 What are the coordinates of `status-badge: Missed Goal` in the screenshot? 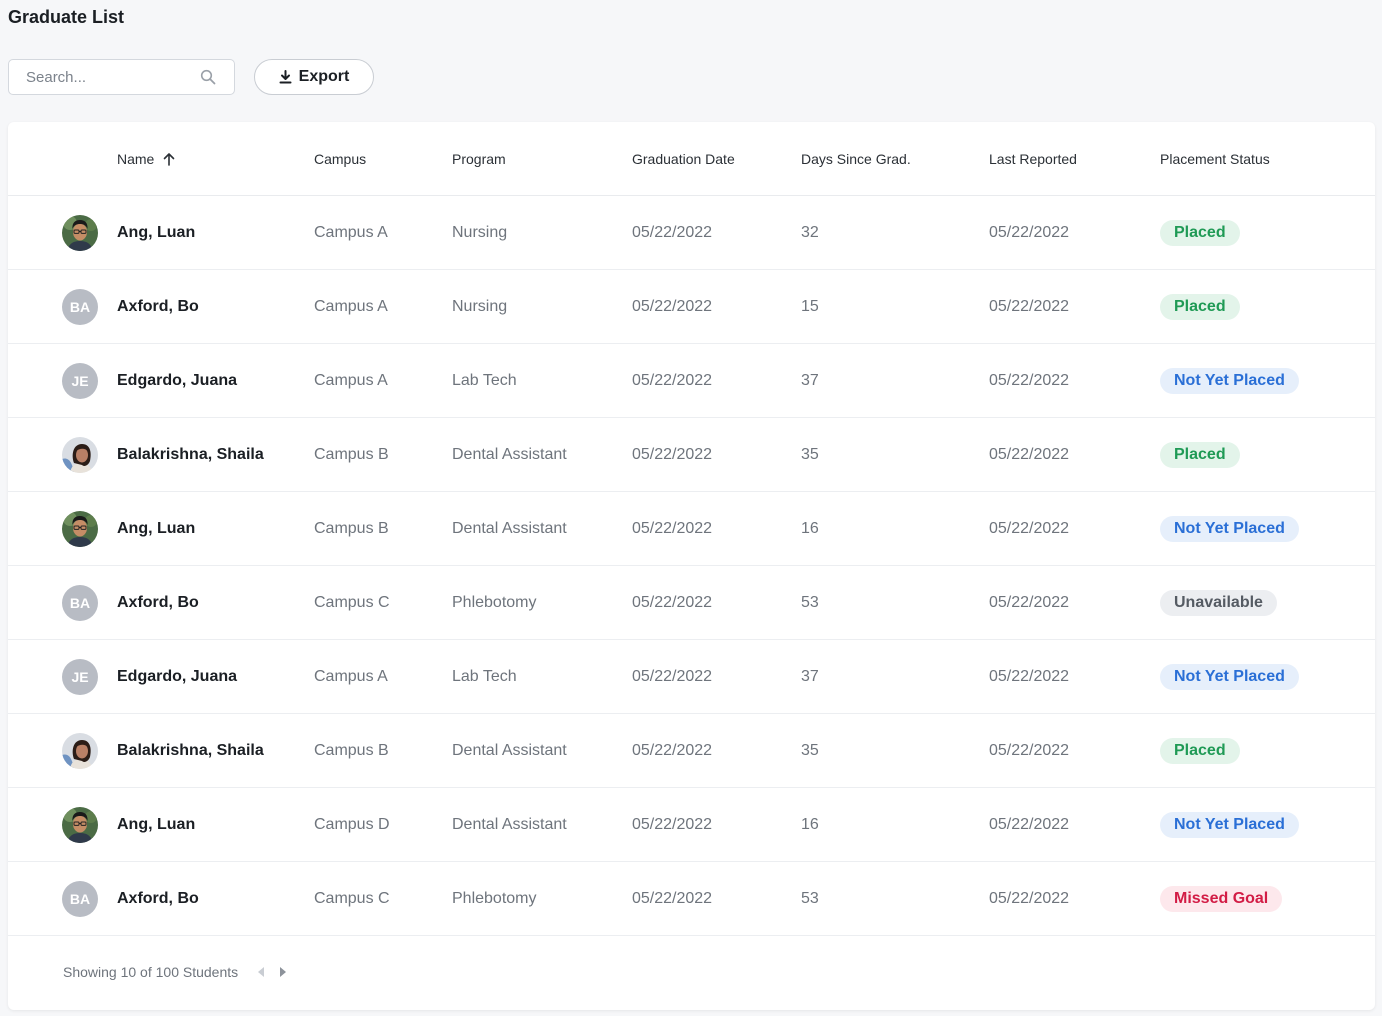 It's located at (1221, 899).